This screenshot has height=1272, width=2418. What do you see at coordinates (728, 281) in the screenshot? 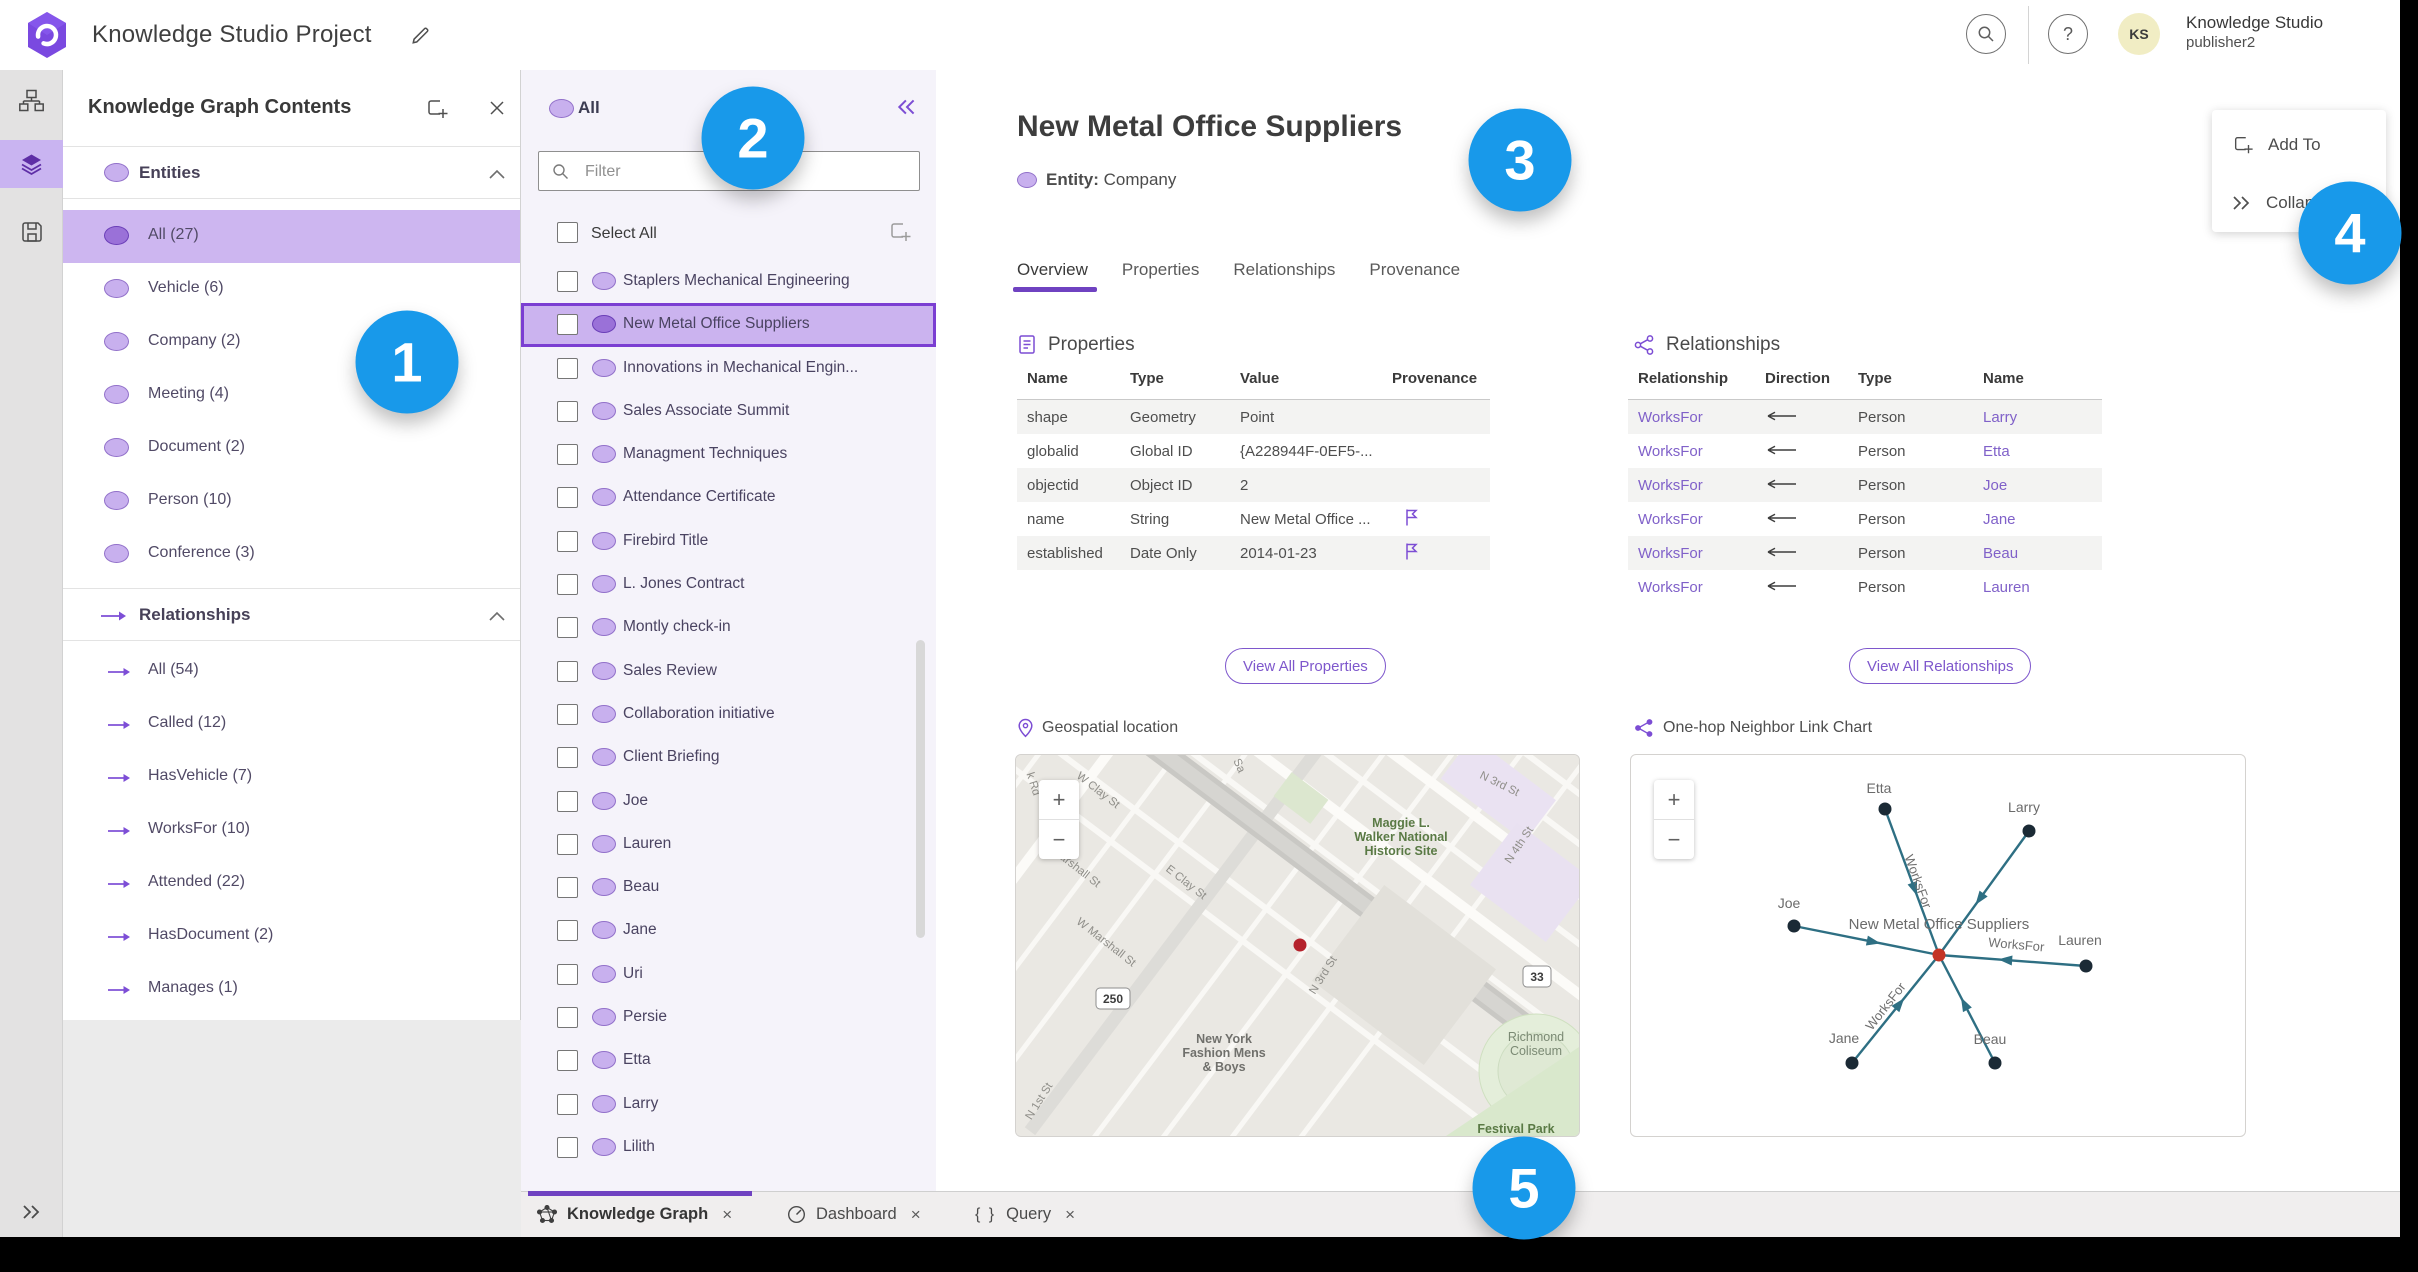
I see `entity-list-item: Staplers Mechanical Engineering` at bounding box center [728, 281].